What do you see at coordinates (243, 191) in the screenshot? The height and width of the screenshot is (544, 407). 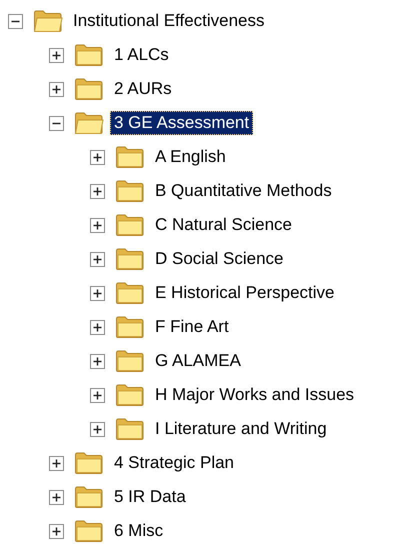 I see `folder-label: B Quantitative Methods` at bounding box center [243, 191].